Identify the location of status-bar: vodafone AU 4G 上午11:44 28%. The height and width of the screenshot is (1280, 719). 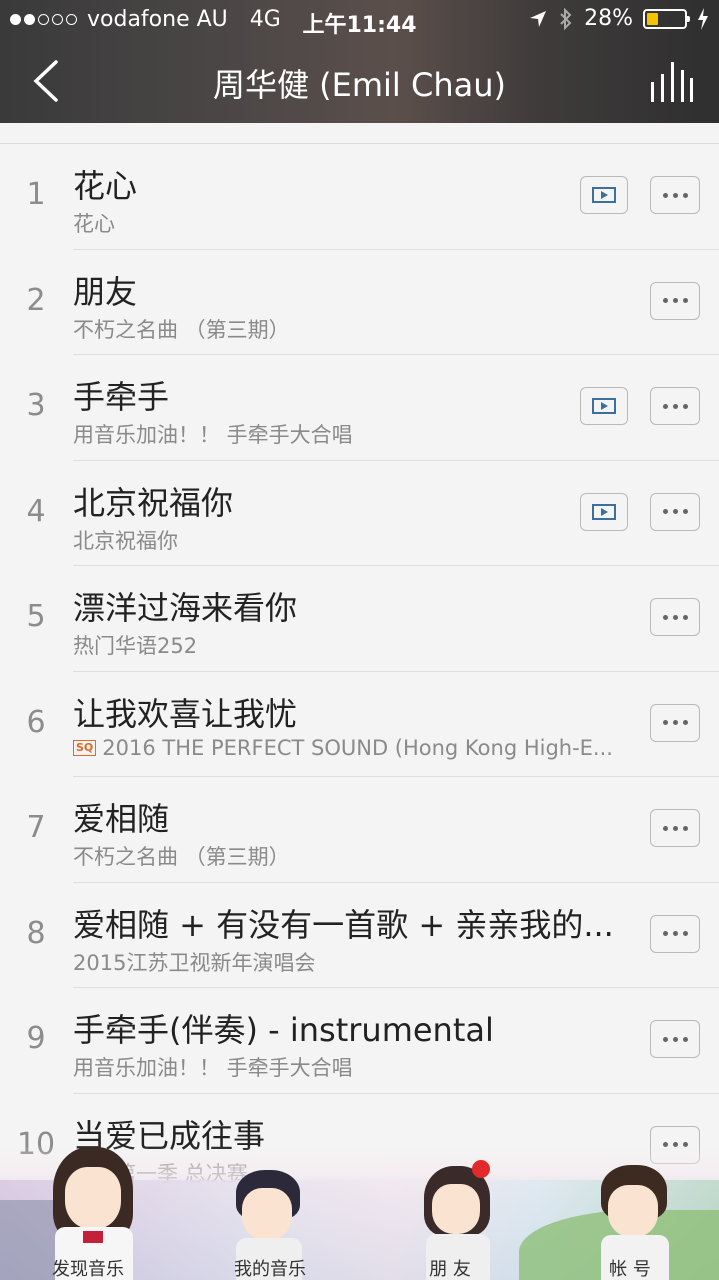
(359, 20).